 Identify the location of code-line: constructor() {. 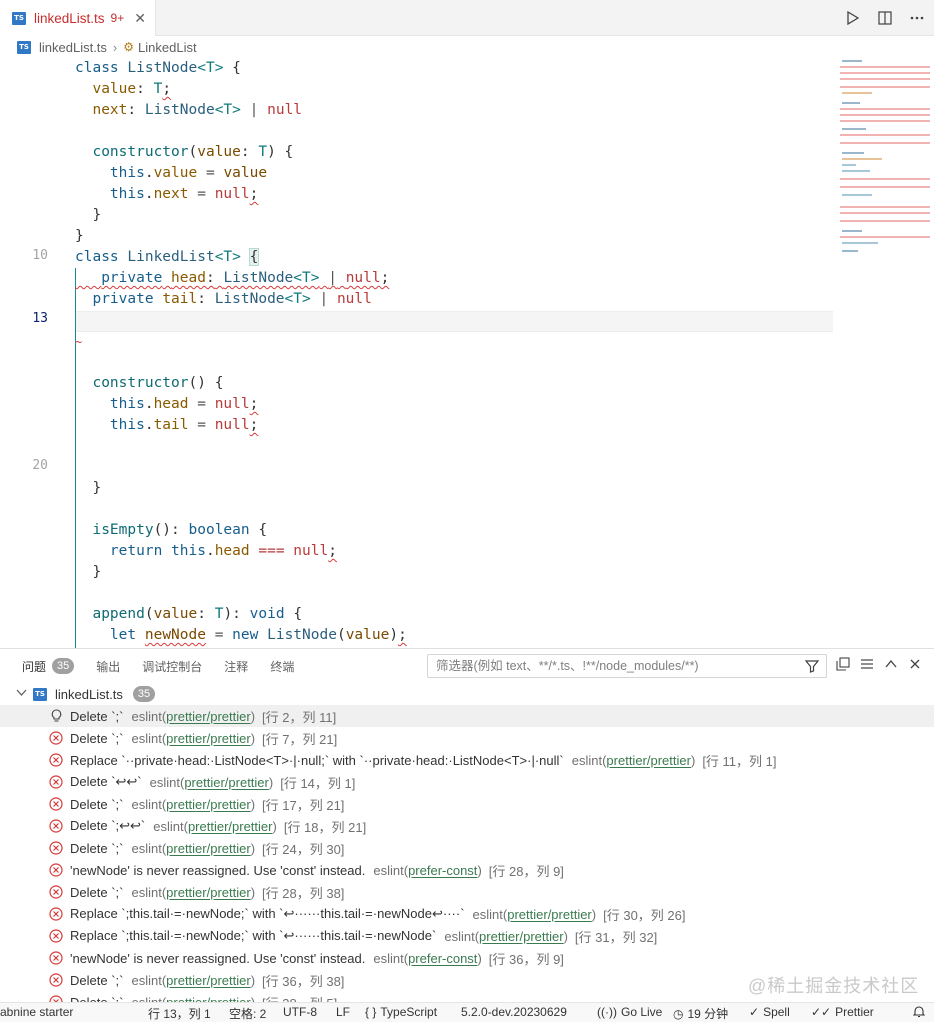
(158, 383).